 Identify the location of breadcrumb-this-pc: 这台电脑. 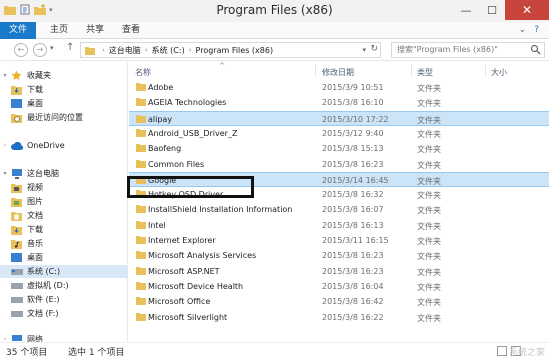
(125, 50).